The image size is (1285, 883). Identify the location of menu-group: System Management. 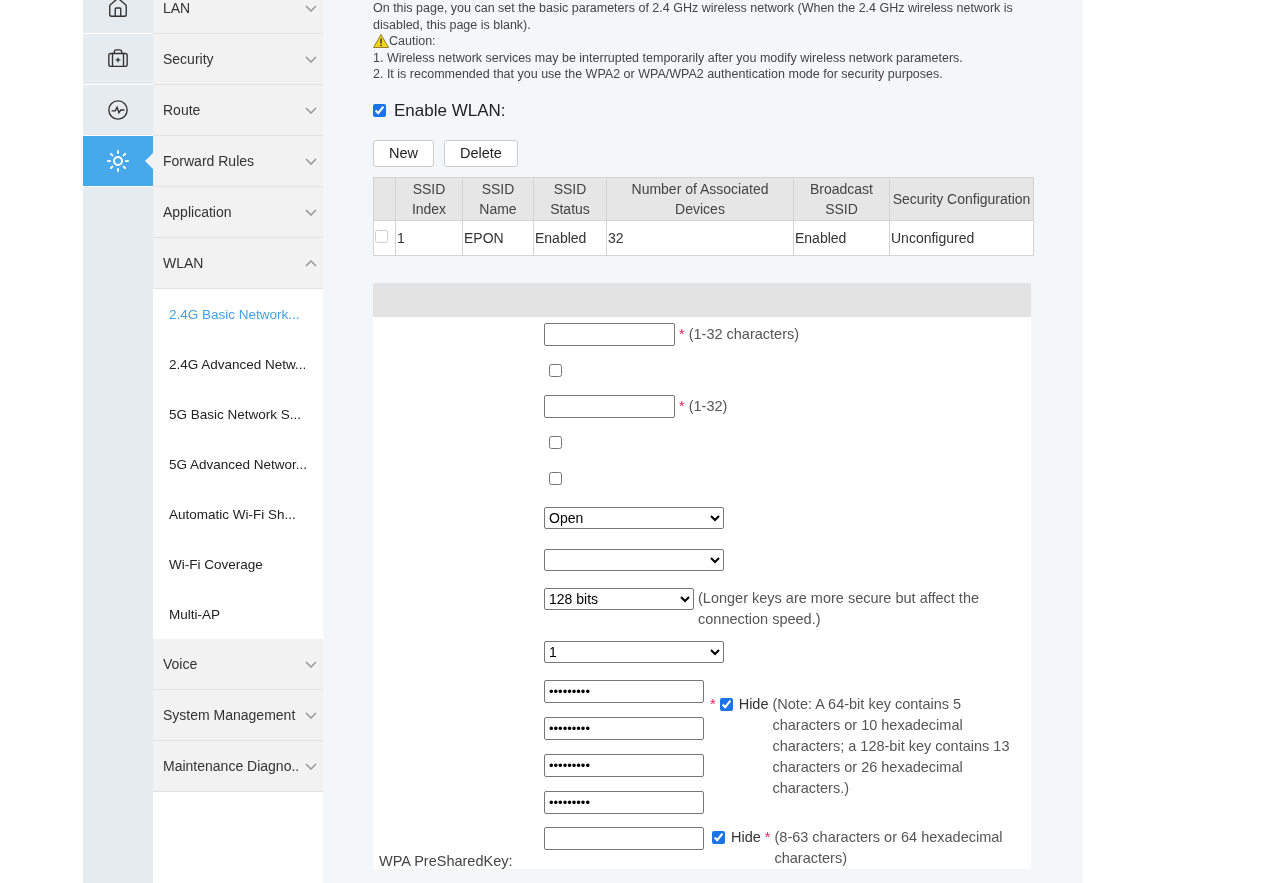
(238, 715).